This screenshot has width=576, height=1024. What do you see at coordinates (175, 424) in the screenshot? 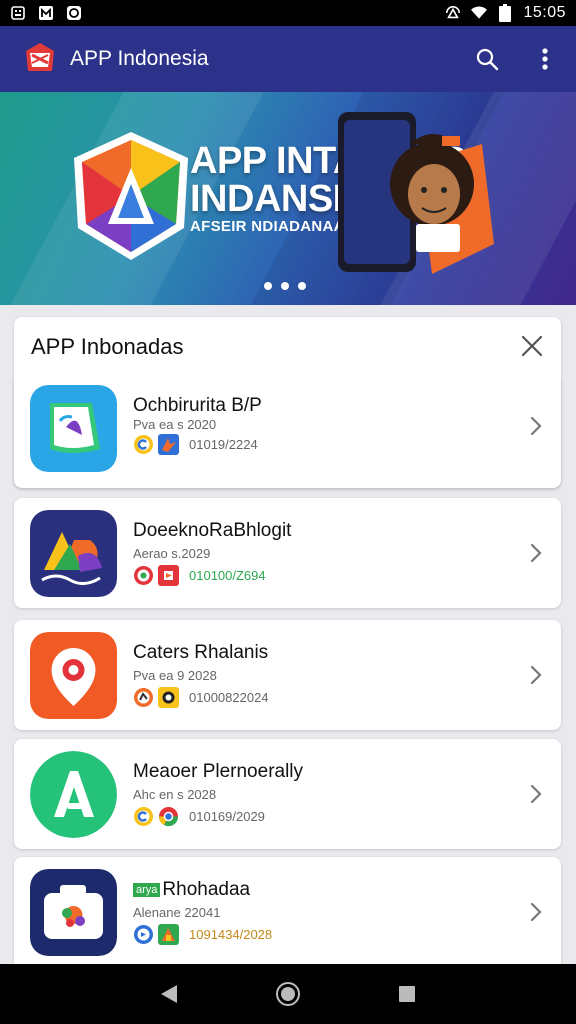
I see `app-date: Pva ea s 2020` at bounding box center [175, 424].